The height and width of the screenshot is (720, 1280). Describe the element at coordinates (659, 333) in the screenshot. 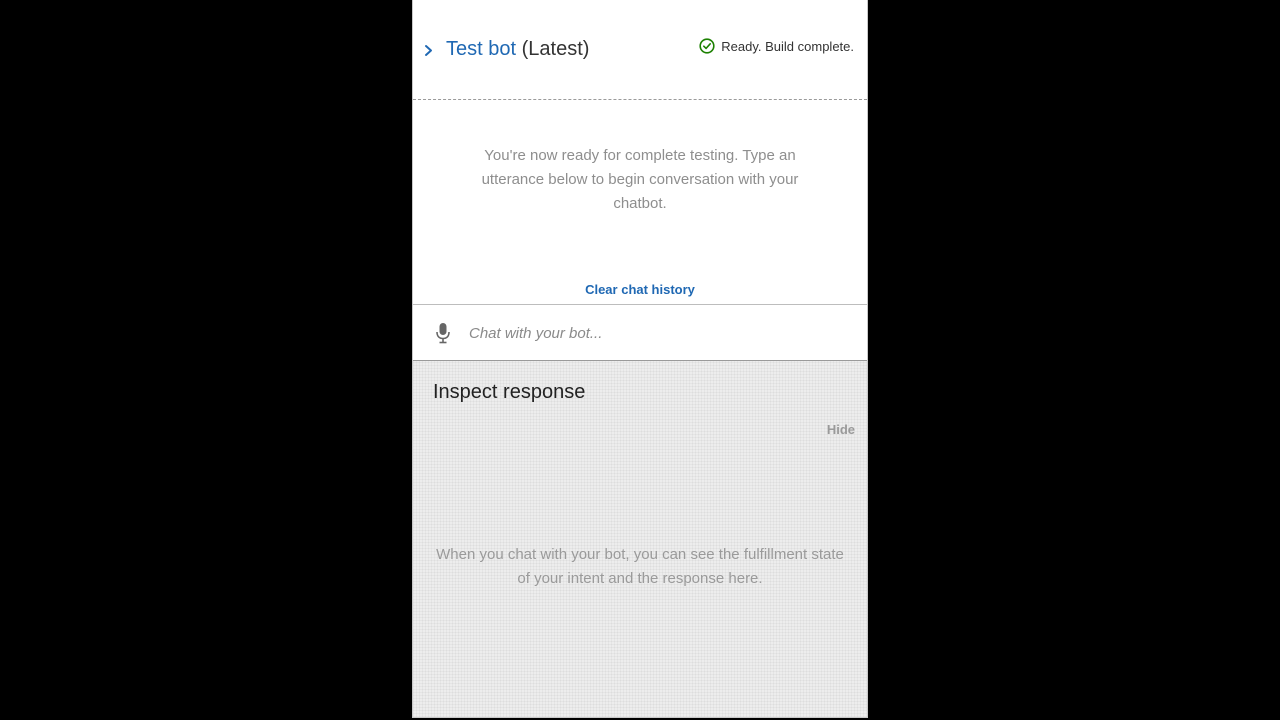

I see `chat-input` at that location.